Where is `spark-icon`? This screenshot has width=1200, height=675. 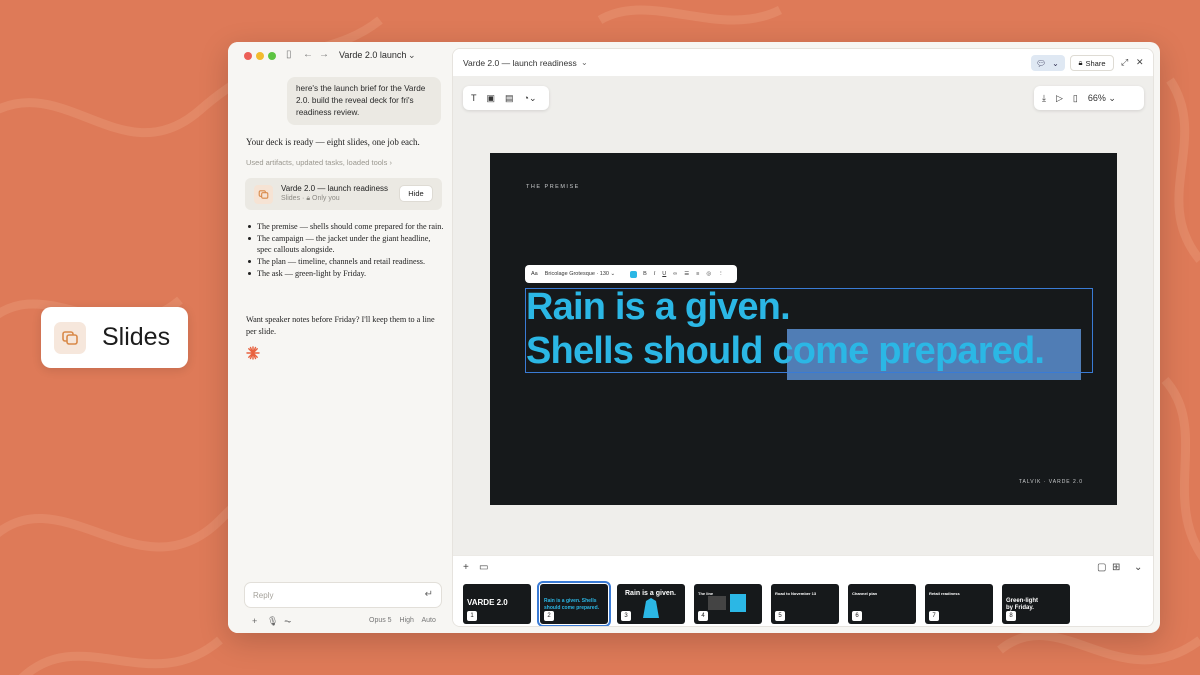 spark-icon is located at coordinates (253, 353).